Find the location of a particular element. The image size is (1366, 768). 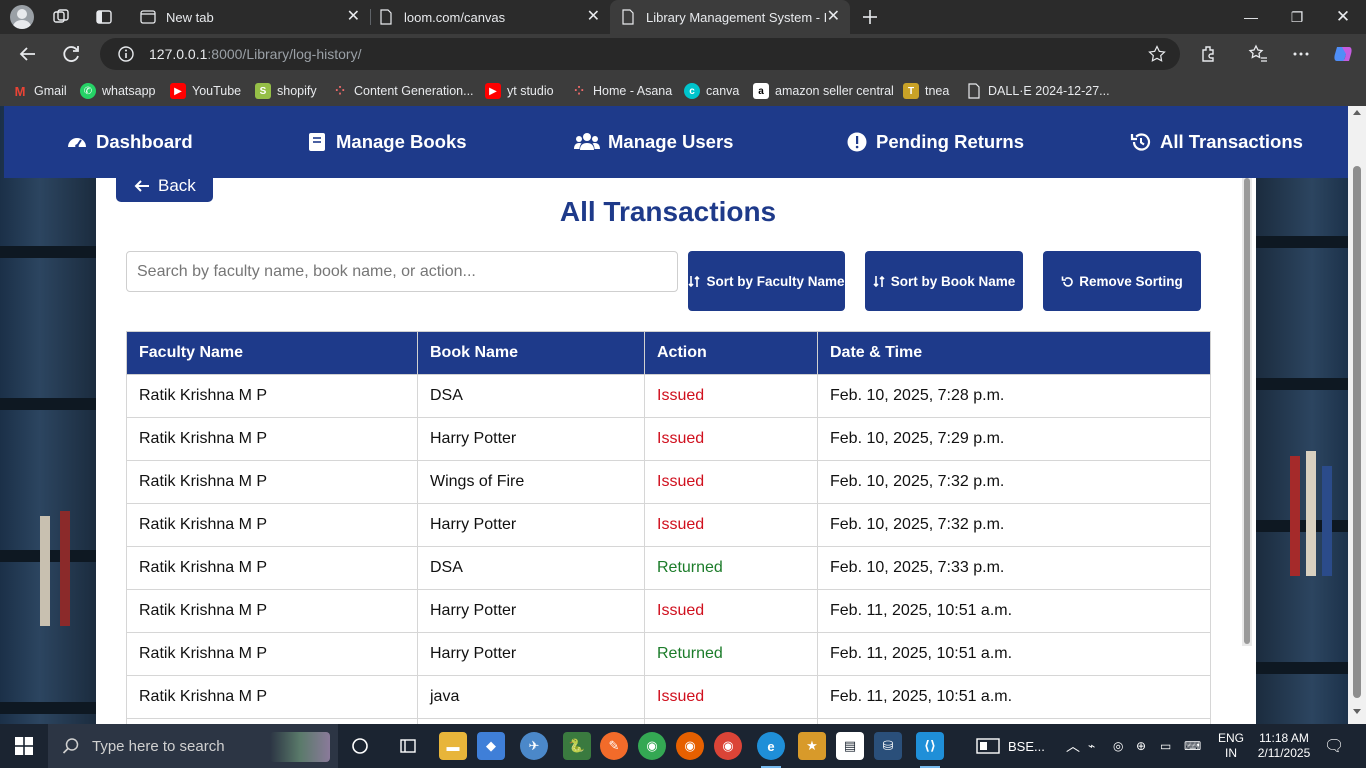

network-off-icon: ⌁ is located at coordinates (1091, 746).